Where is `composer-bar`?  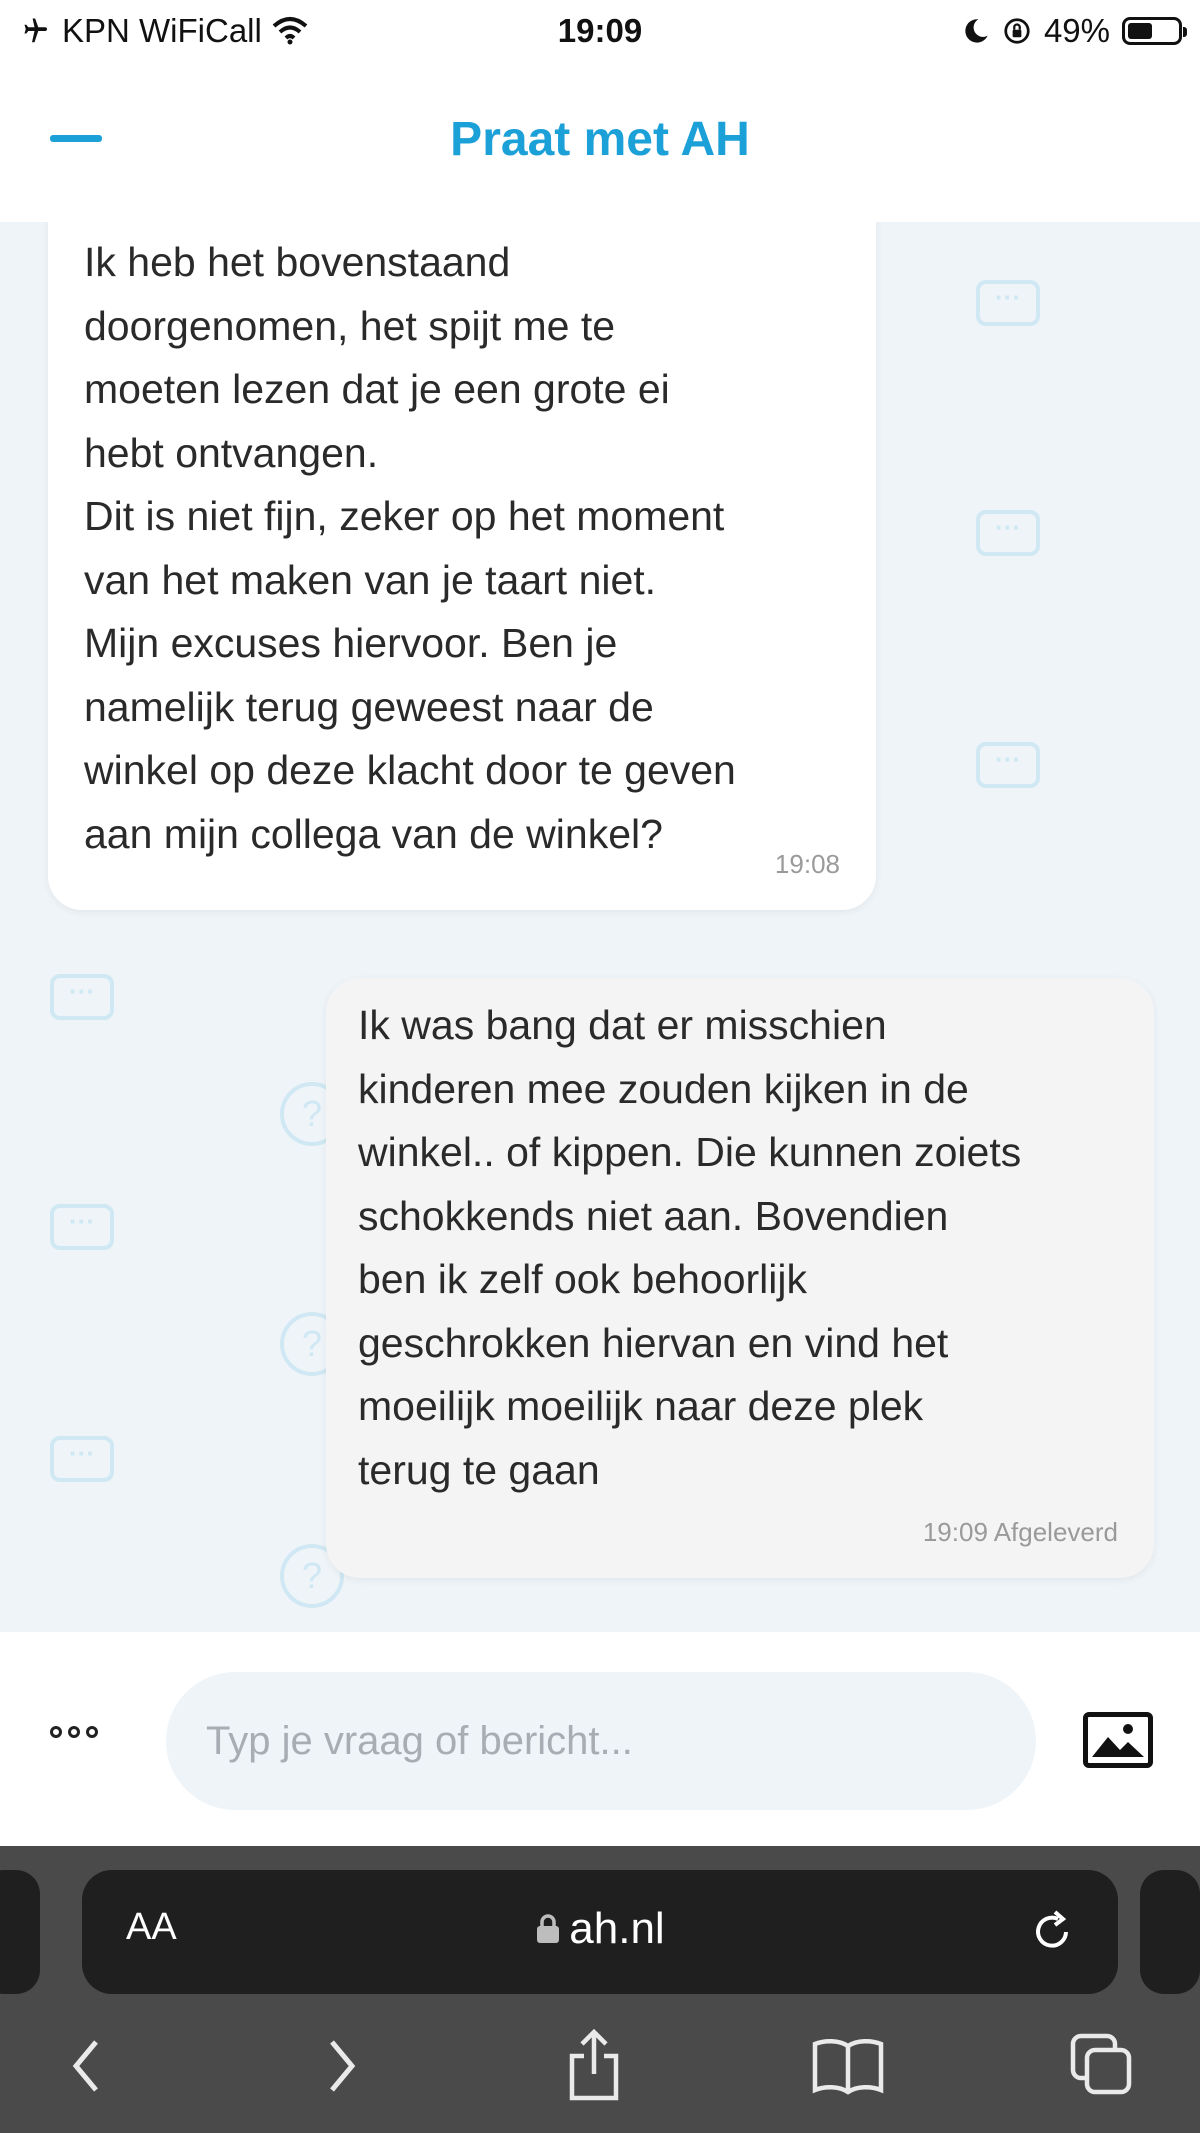
composer-bar is located at coordinates (600, 1739).